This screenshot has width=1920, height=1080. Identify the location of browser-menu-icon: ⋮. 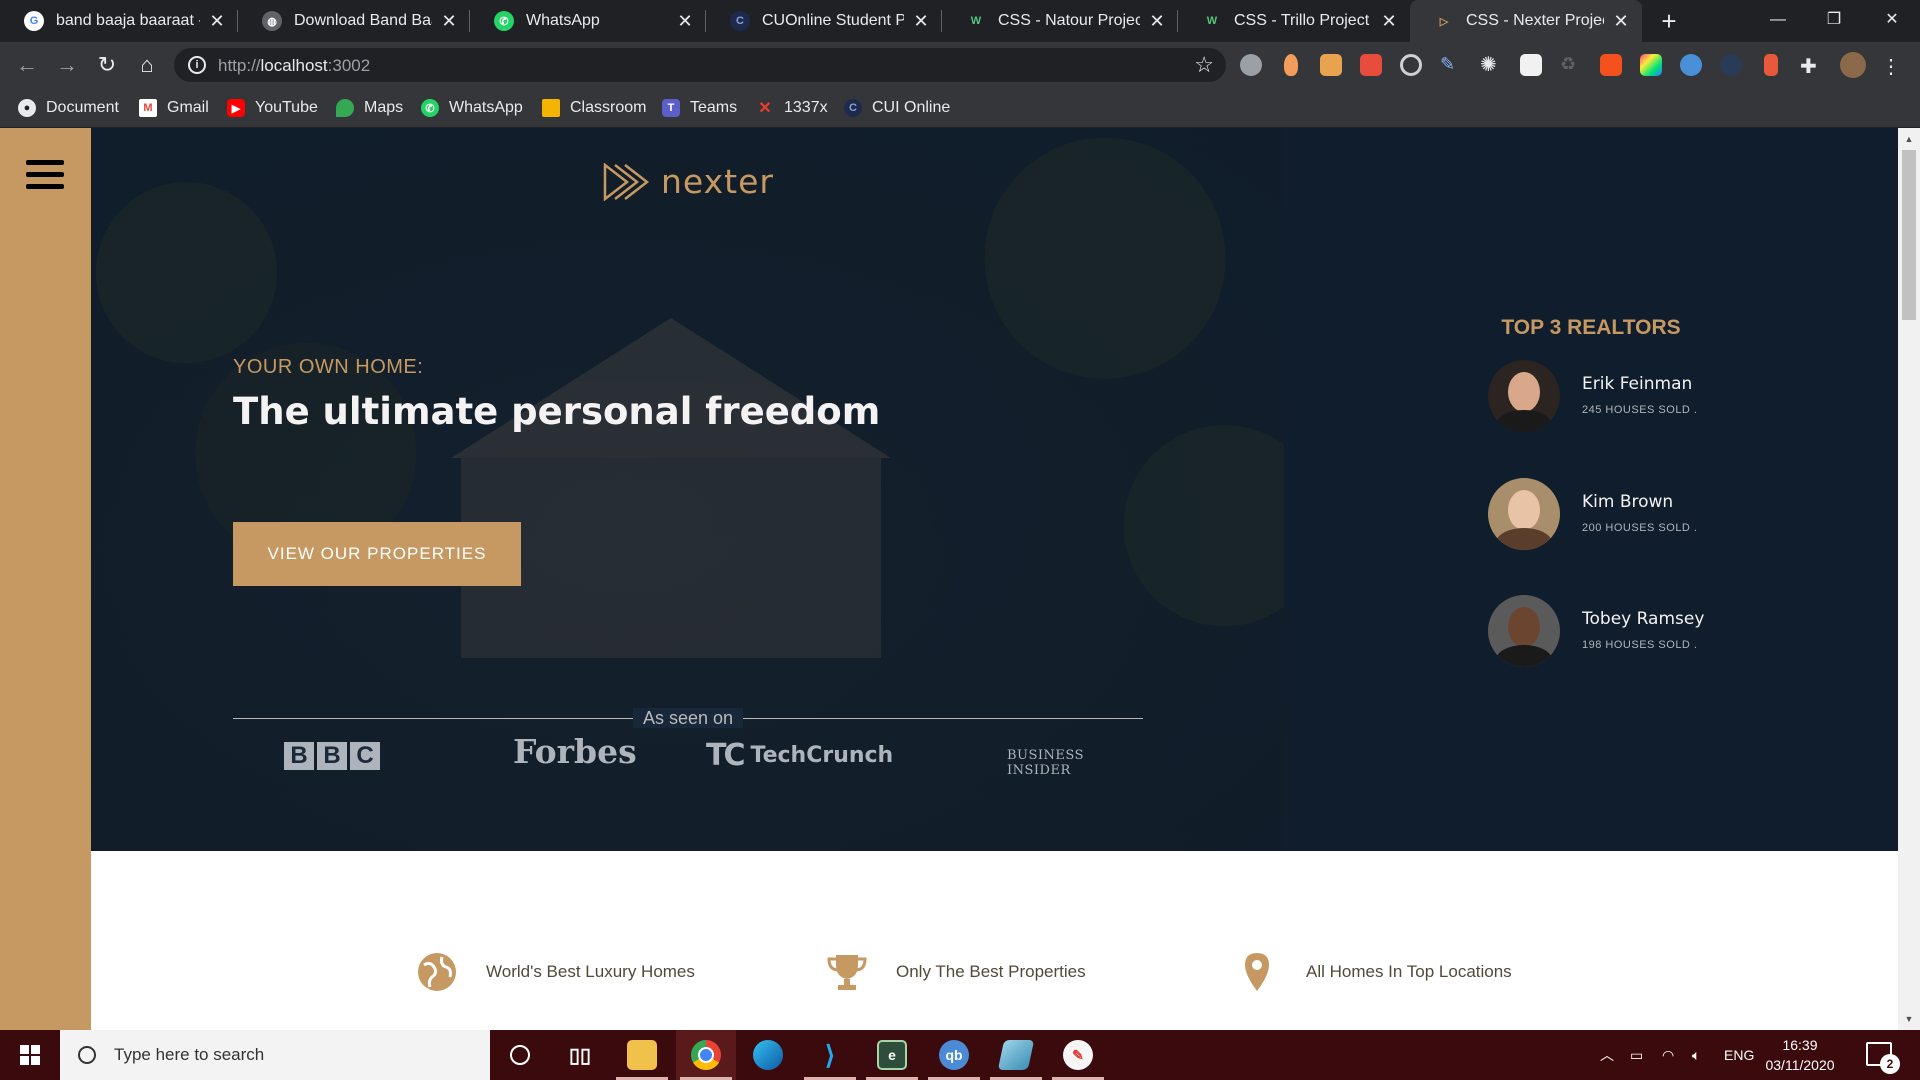
(1891, 66).